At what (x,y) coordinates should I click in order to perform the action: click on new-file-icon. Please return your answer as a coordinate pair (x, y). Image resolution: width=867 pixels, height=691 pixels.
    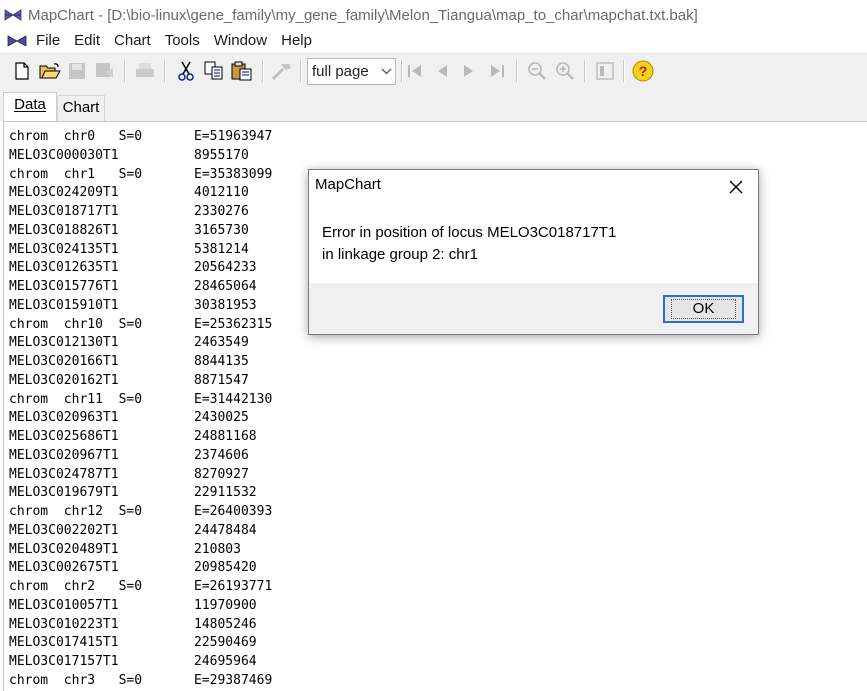
    Looking at the image, I should click on (22, 71).